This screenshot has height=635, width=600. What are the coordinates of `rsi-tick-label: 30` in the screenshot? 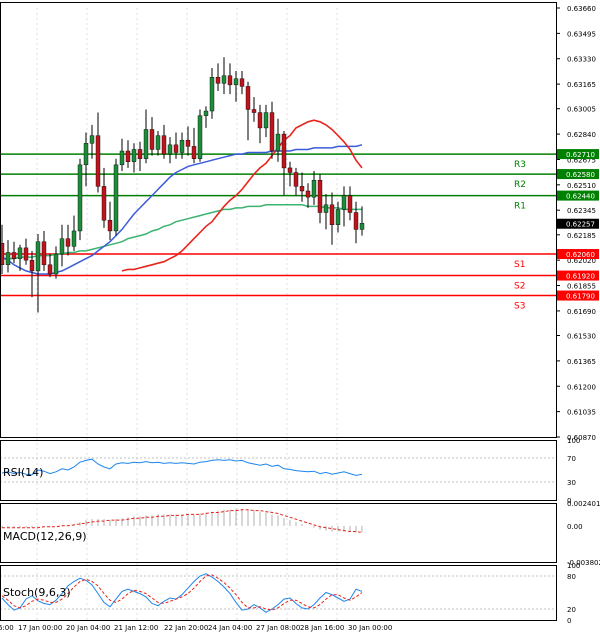 It's located at (571, 483).